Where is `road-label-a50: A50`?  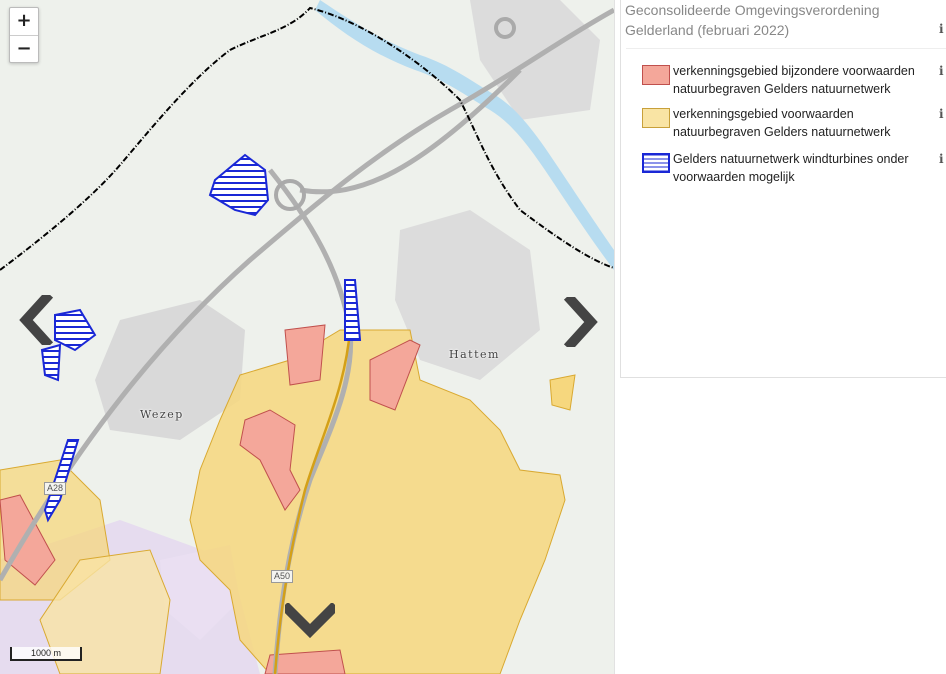
road-label-a50: A50 is located at coordinates (282, 576).